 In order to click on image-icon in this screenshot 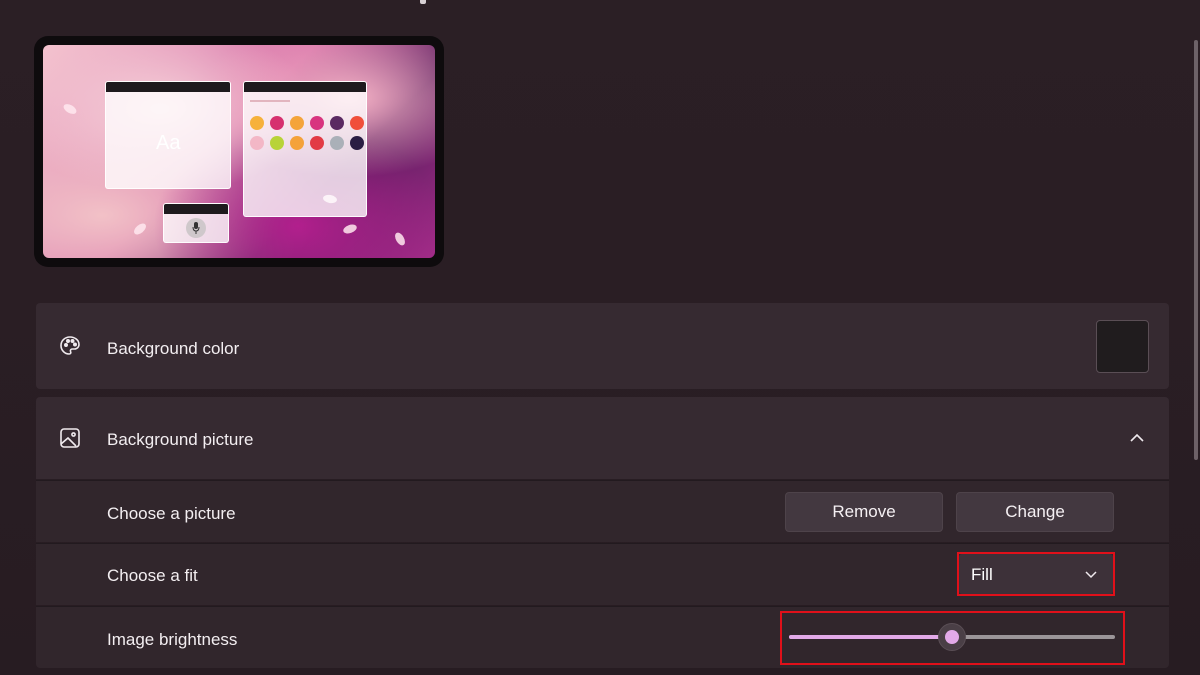, I will do `click(70, 438)`.